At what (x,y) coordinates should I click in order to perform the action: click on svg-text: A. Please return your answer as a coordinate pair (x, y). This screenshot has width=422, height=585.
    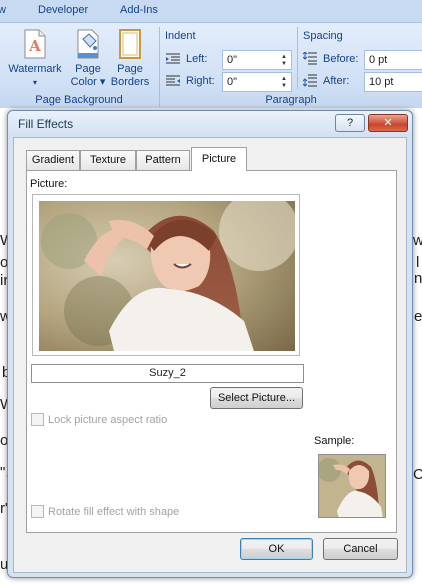
    Looking at the image, I should click on (34, 46).